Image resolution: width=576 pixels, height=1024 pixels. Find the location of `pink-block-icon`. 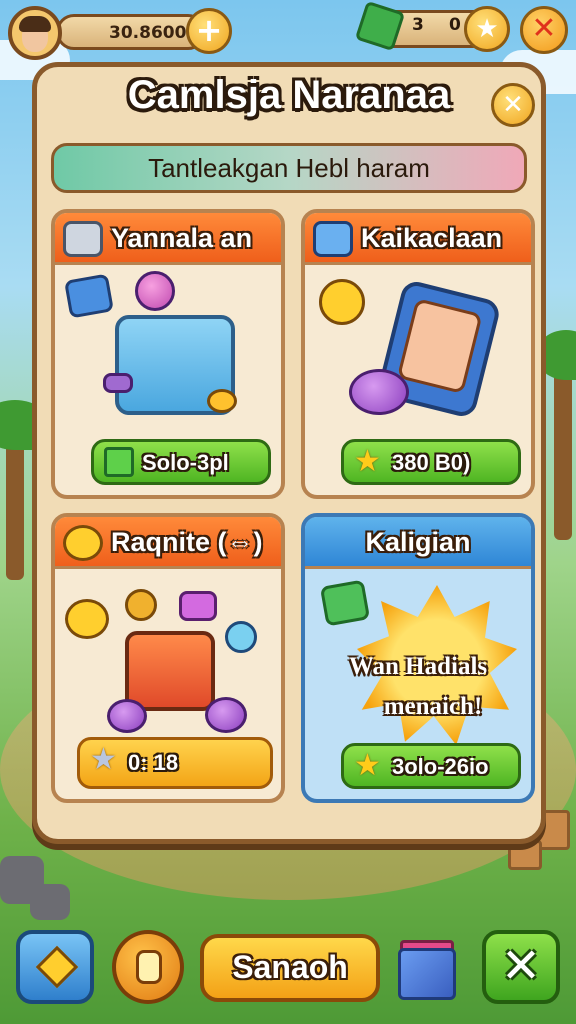

pink-block-icon is located at coordinates (198, 606).